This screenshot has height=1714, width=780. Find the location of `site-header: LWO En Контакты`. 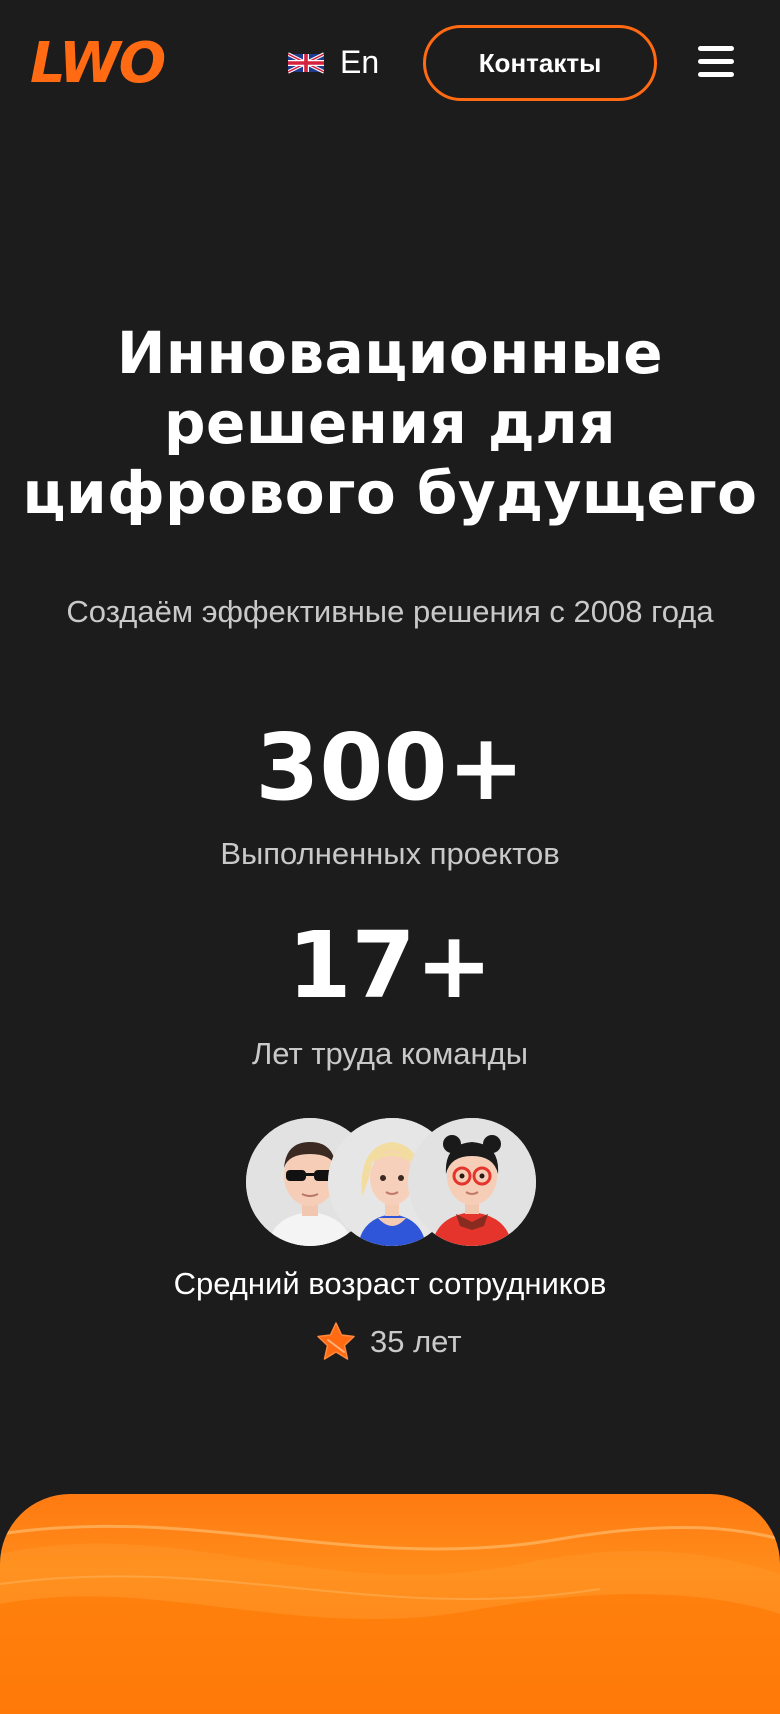

site-header: LWO En Контакты is located at coordinates (390, 65).